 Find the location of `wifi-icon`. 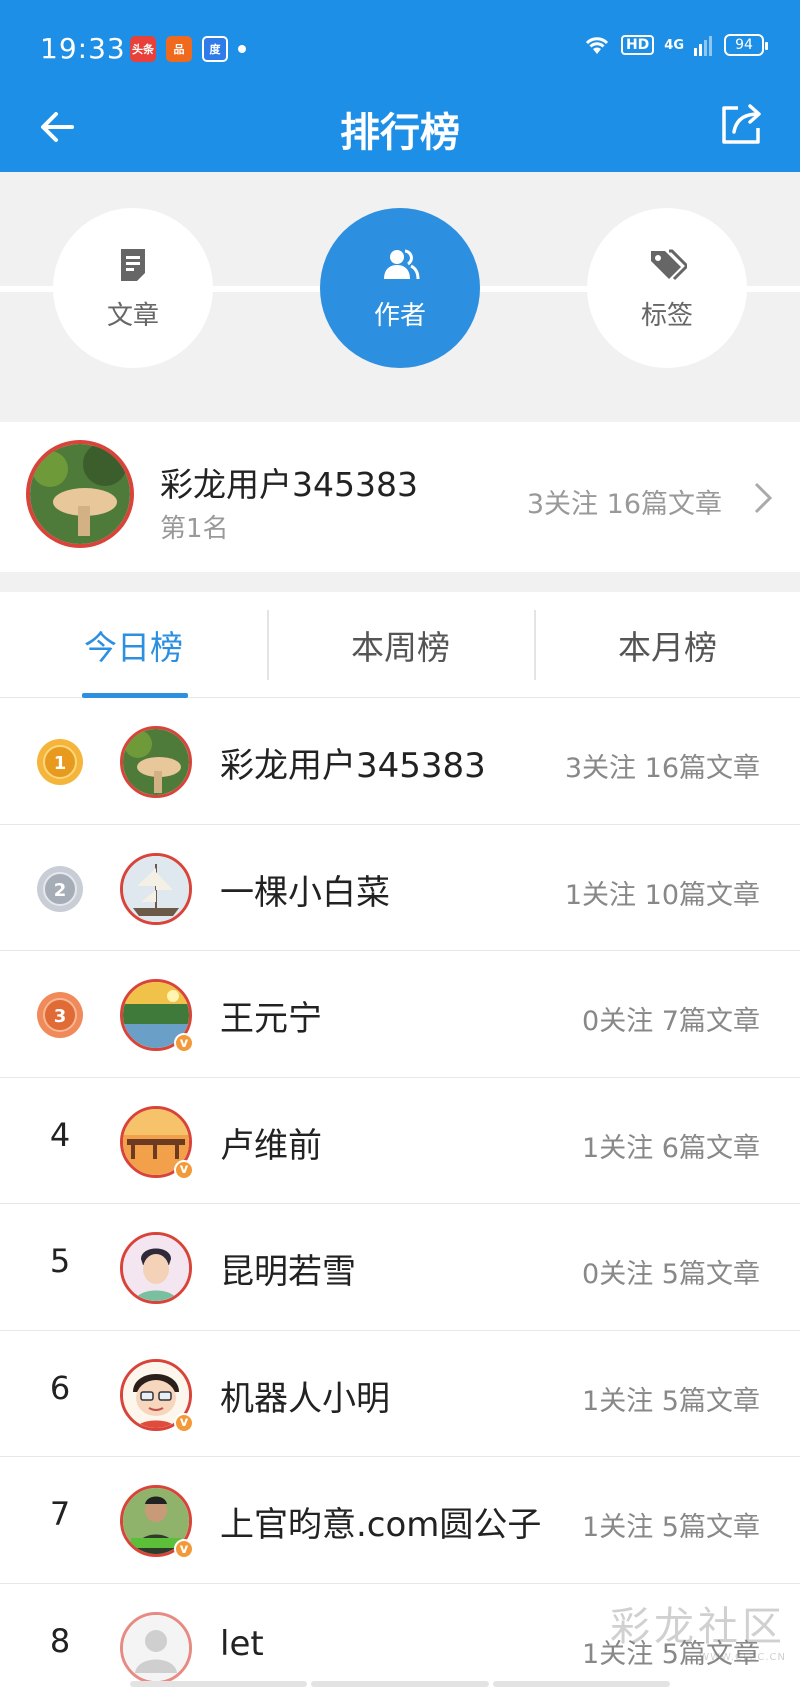

wifi-icon is located at coordinates (597, 45).